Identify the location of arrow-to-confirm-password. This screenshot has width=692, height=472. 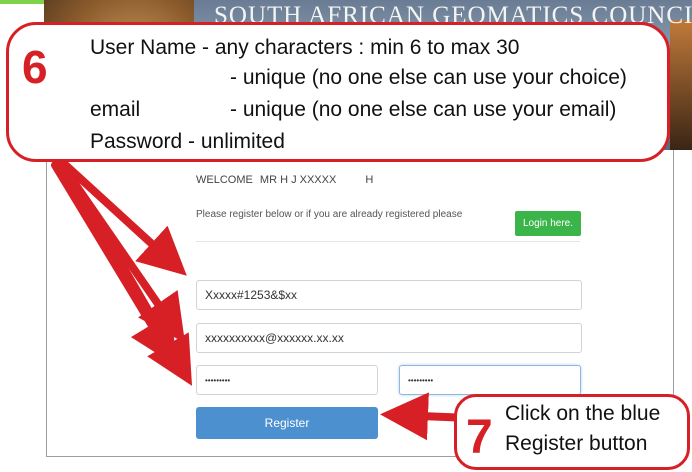
(127, 275).